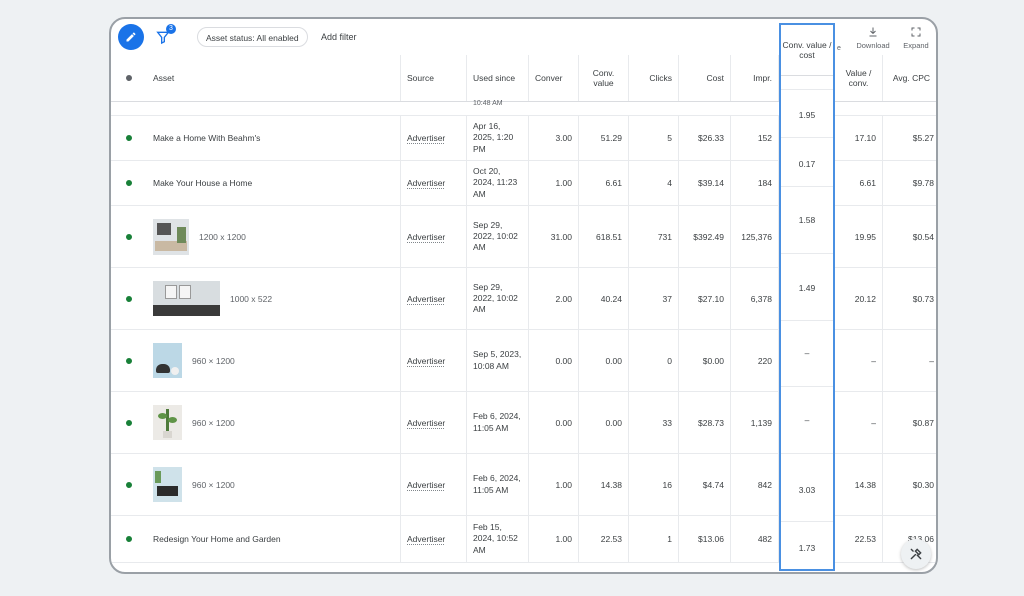 The image size is (1024, 596). What do you see at coordinates (807, 490) in the screenshot?
I see `conv-value-cost-value: 3.03` at bounding box center [807, 490].